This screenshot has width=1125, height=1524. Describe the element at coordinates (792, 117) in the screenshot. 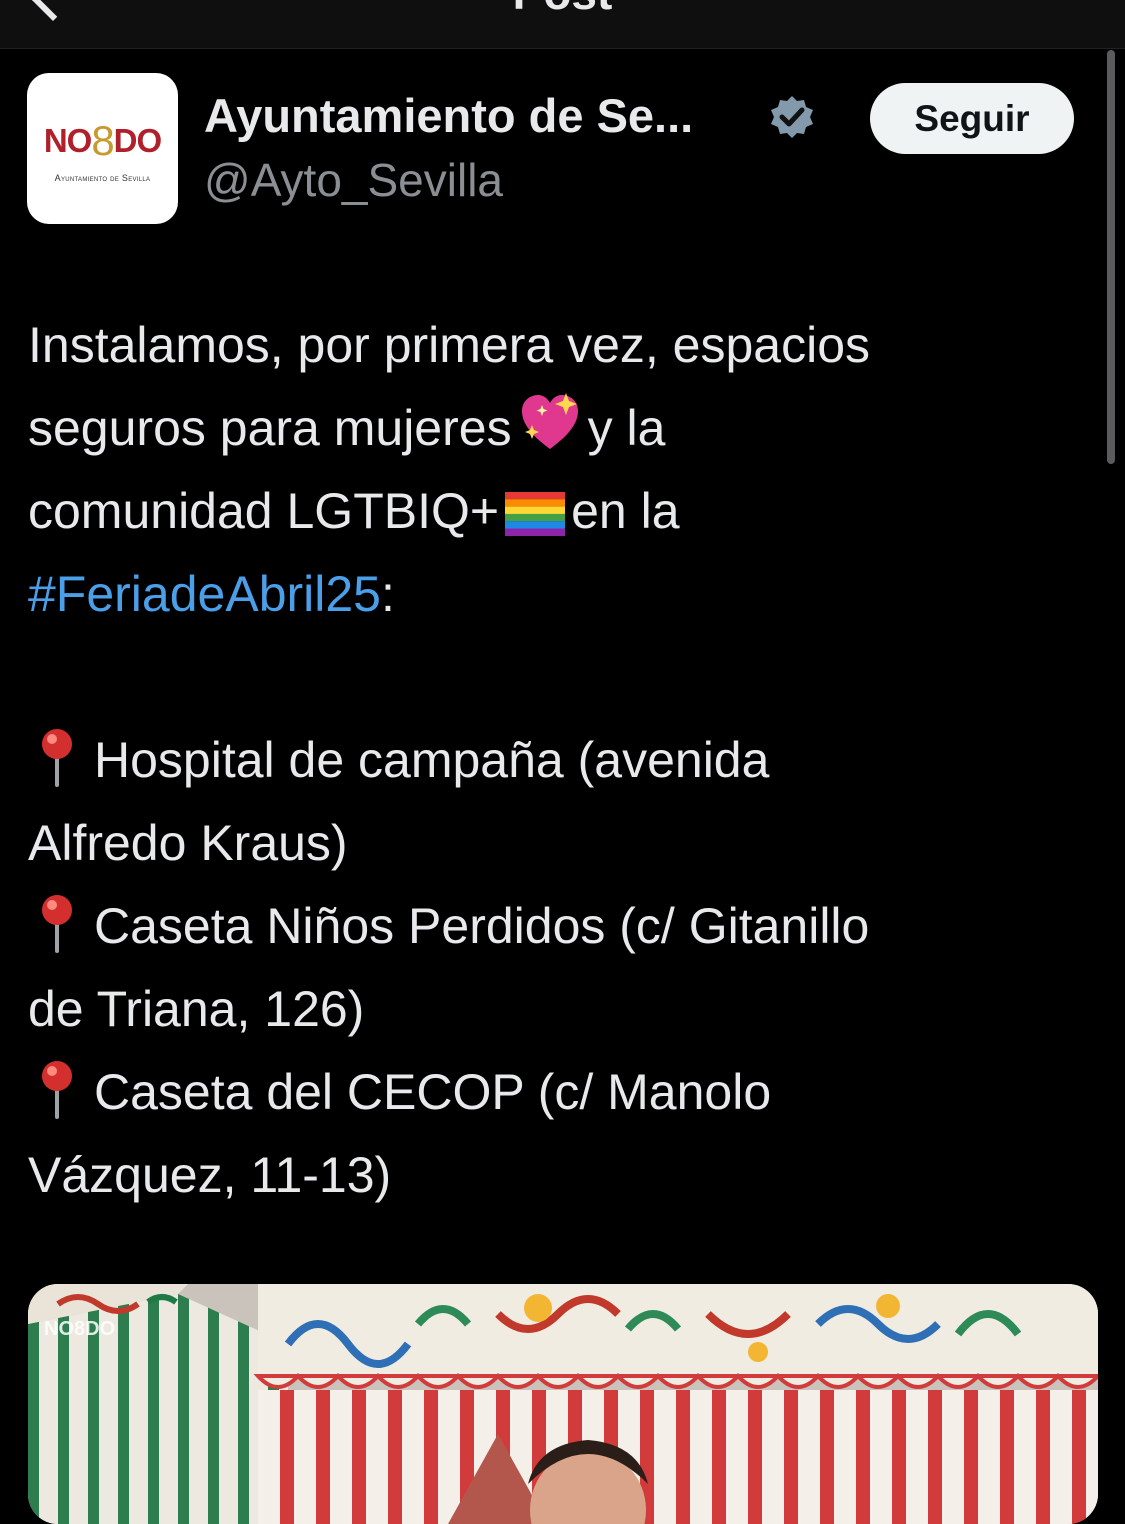

I see `verified-badge-icon` at that location.